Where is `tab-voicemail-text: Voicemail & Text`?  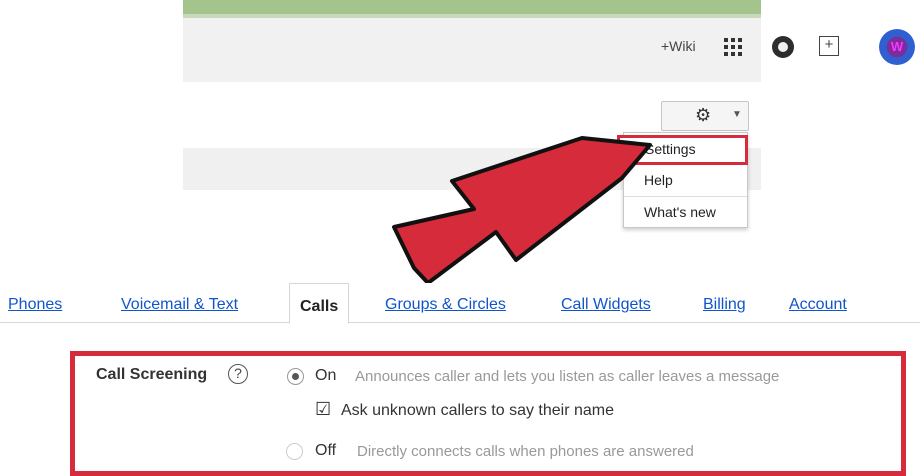
tab-voicemail-text: Voicemail & Text is located at coordinates (179, 305).